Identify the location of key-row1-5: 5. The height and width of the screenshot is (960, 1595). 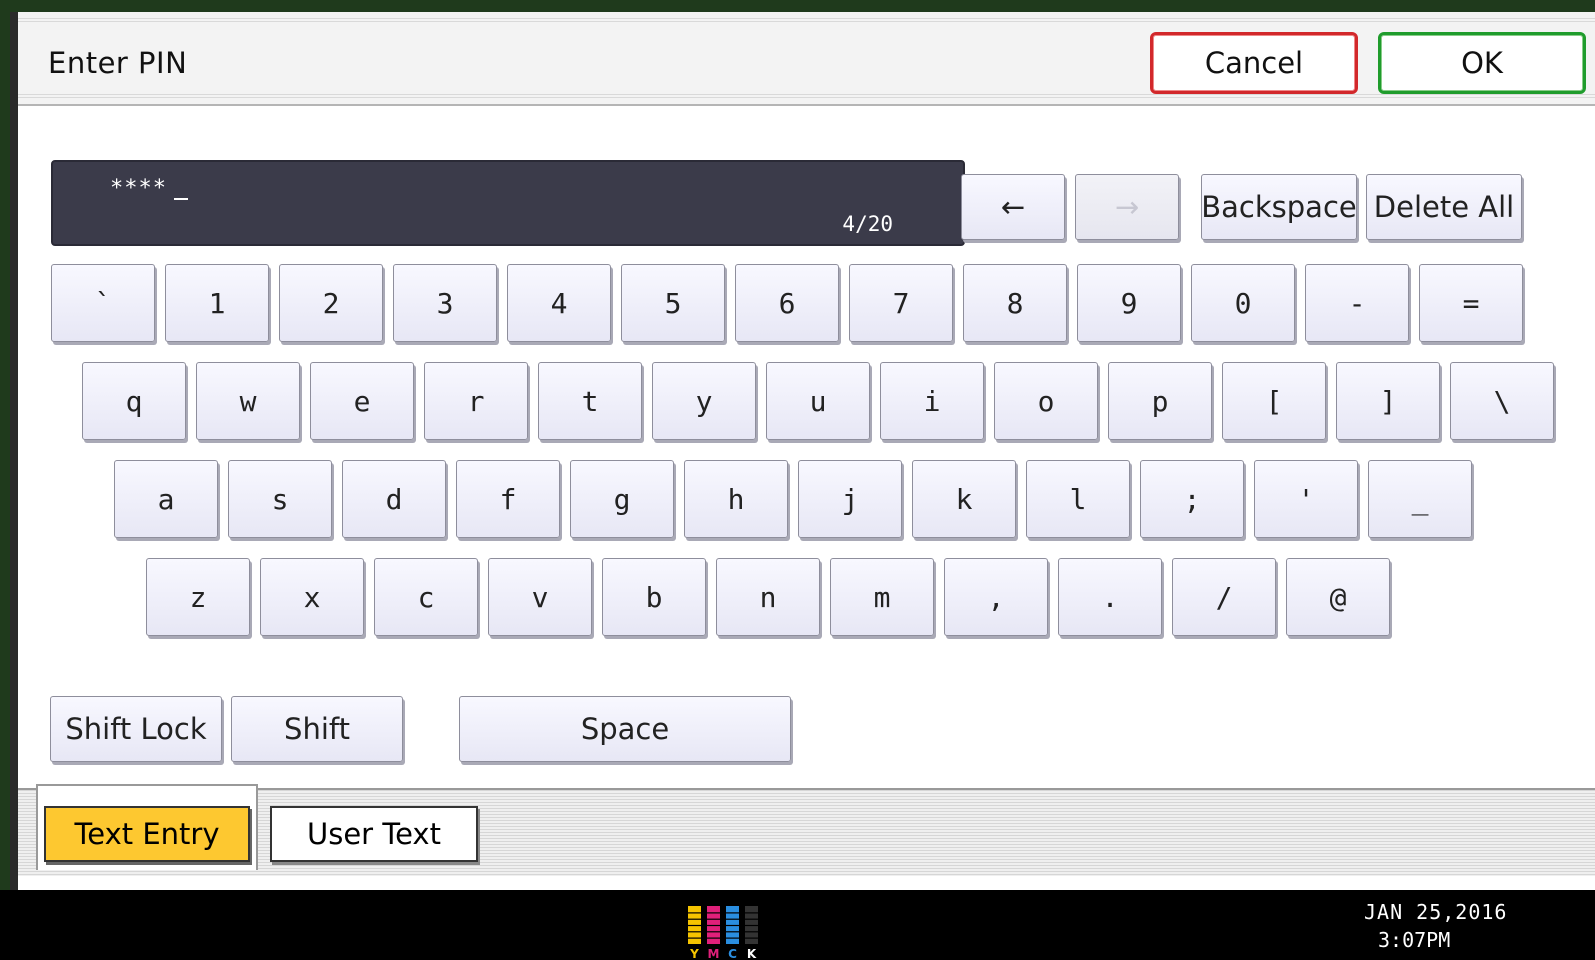
(673, 303).